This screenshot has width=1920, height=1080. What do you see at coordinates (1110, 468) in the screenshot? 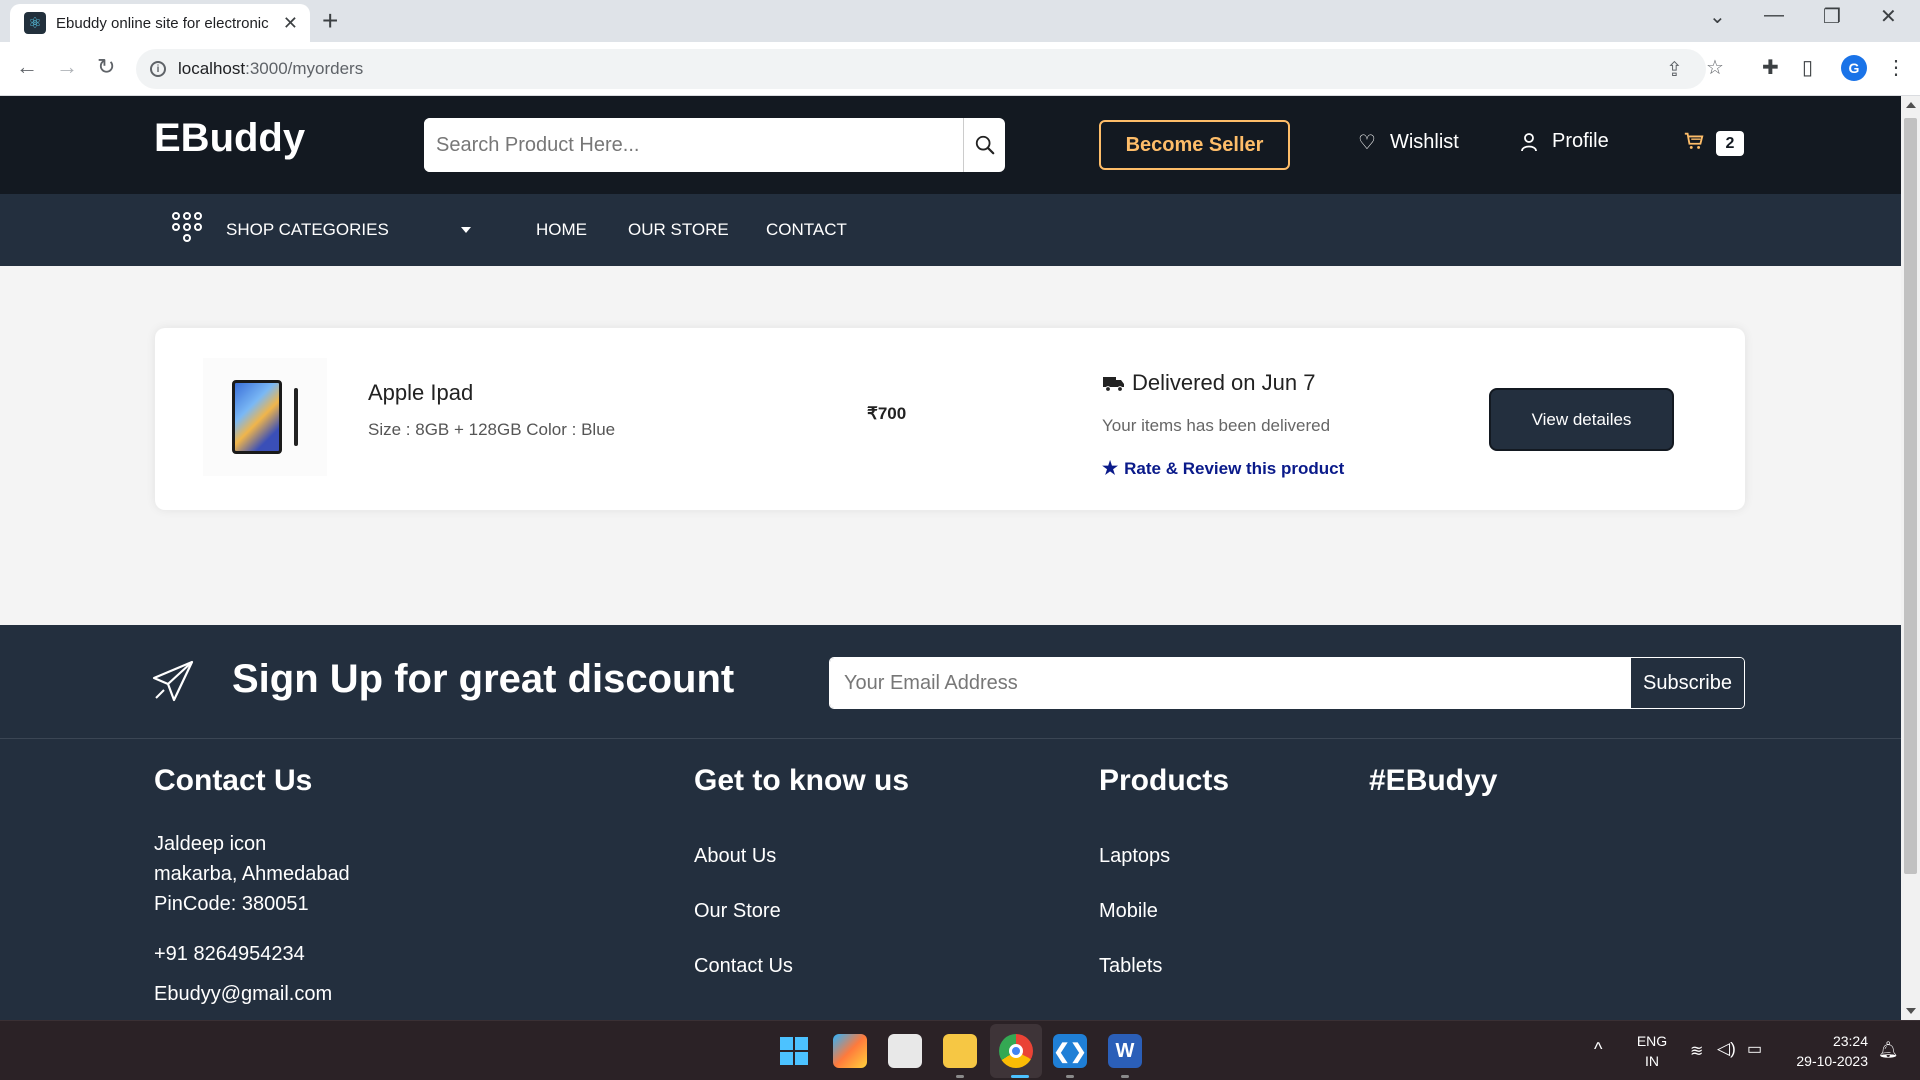
I see `star-icon: ★` at bounding box center [1110, 468].